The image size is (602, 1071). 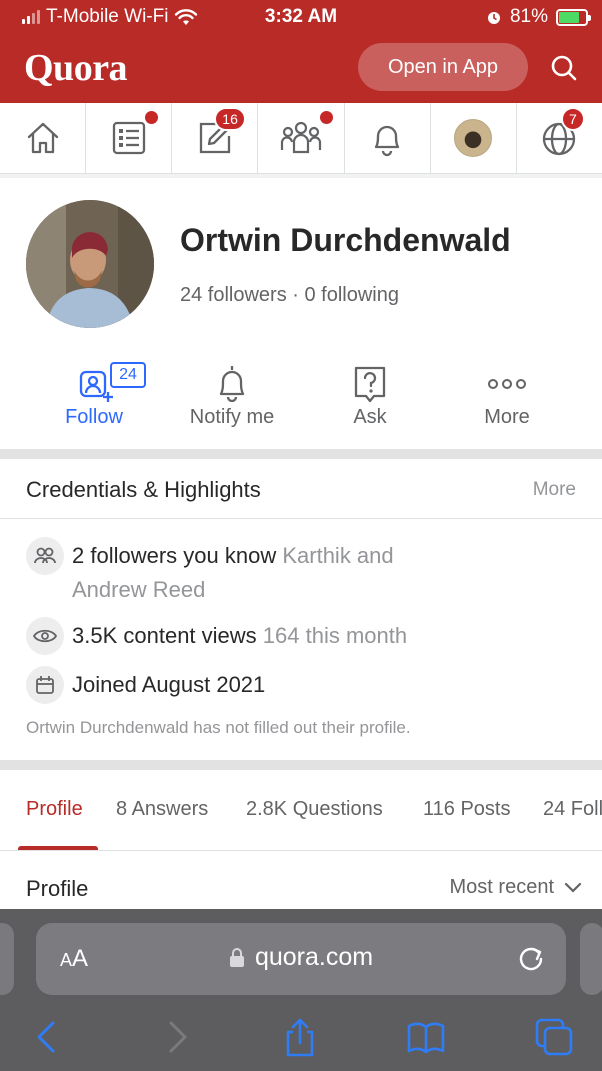 I want to click on follow-button: 24 Follow, so click(x=94, y=400).